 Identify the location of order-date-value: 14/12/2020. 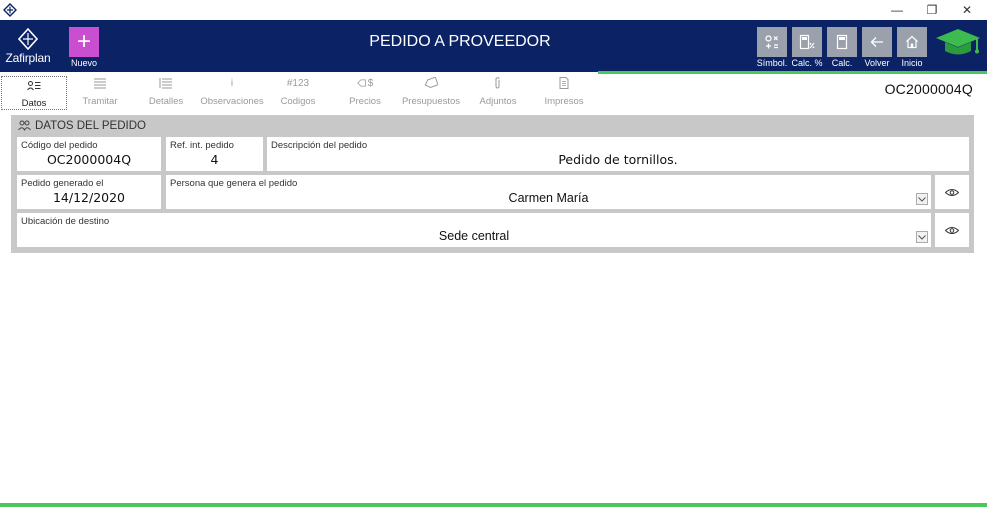
(89, 197).